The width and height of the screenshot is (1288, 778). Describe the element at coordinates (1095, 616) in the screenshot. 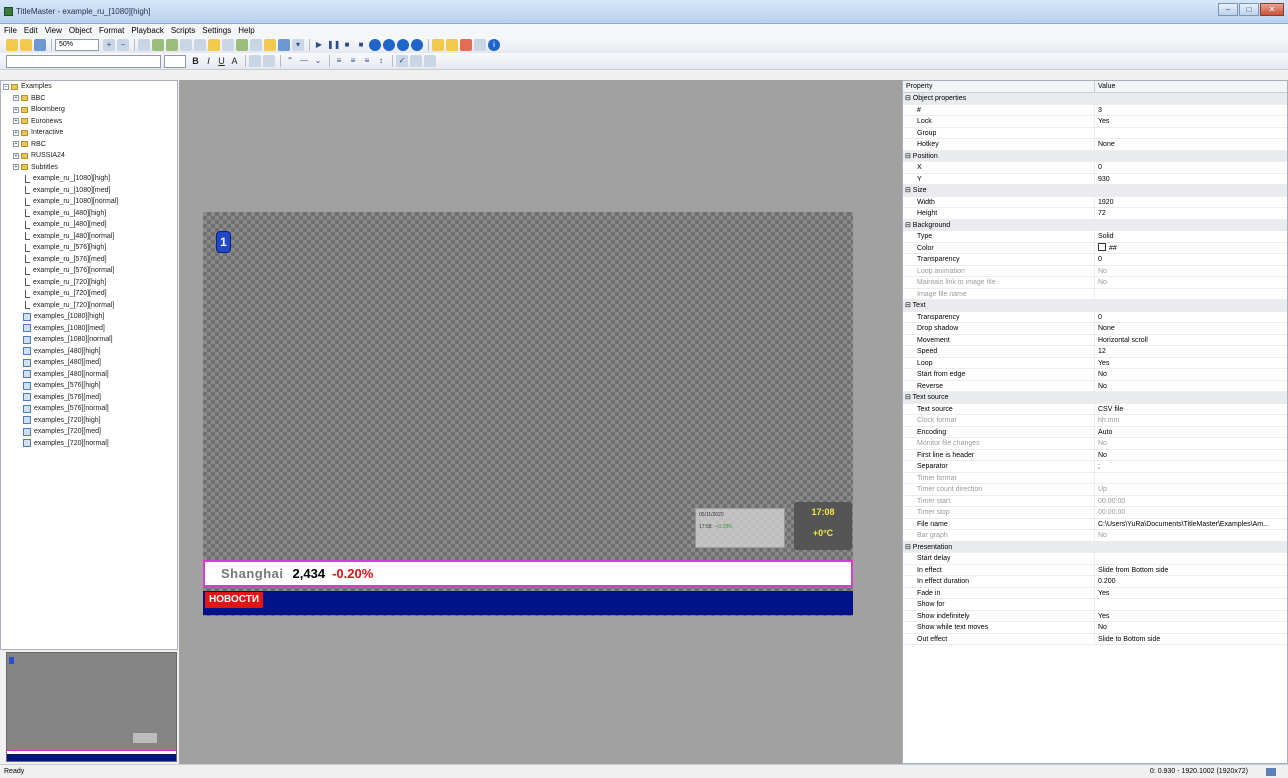

I see `property-row: Show indefinitely Yes` at that location.